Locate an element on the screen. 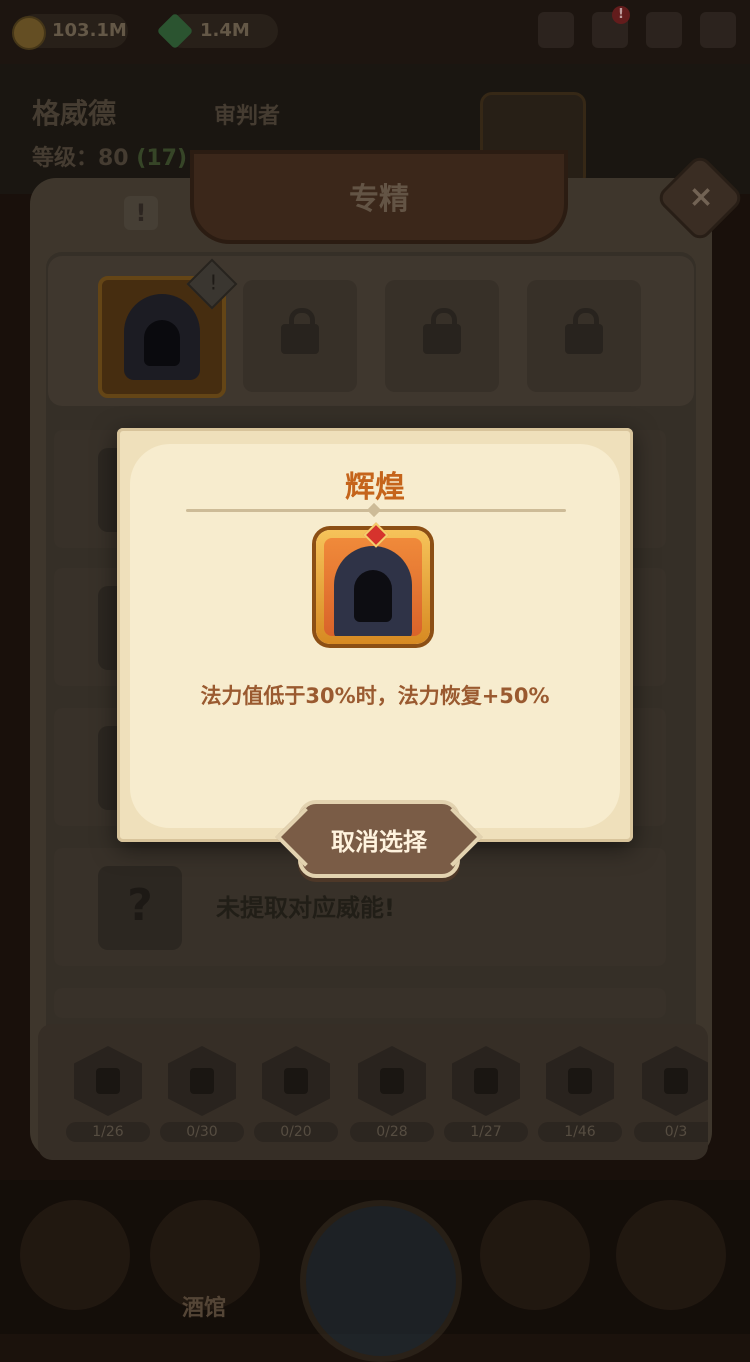 The image size is (750, 1362). cancel-selection-label: 取消选择 is located at coordinates (379, 842).